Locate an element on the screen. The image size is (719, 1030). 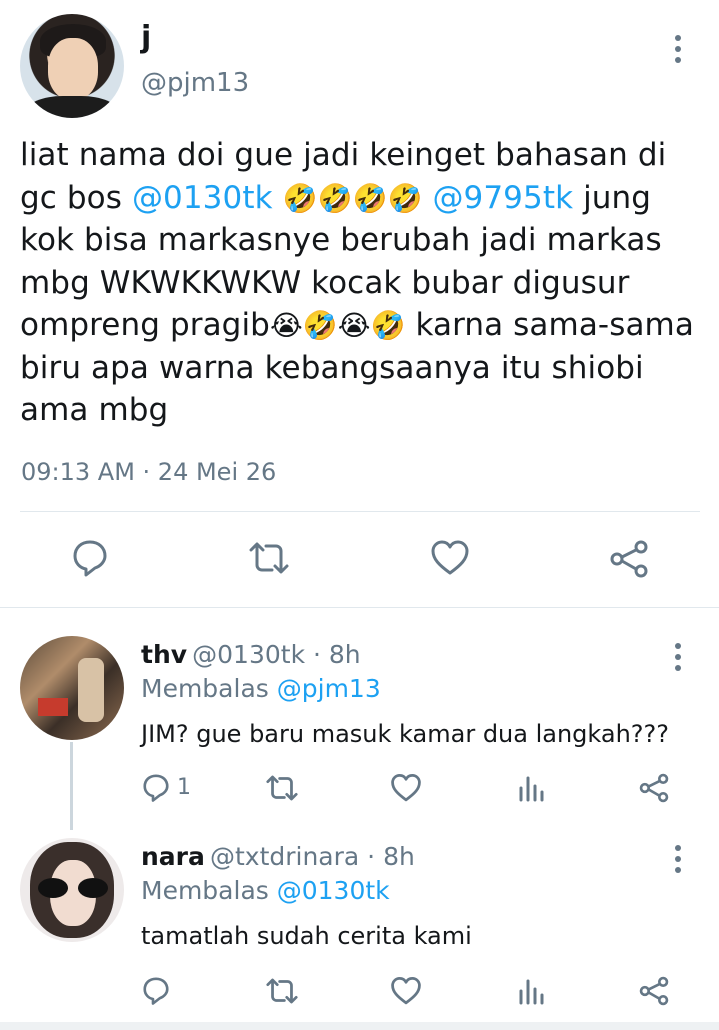
reply-count: 1 is located at coordinates (184, 787).